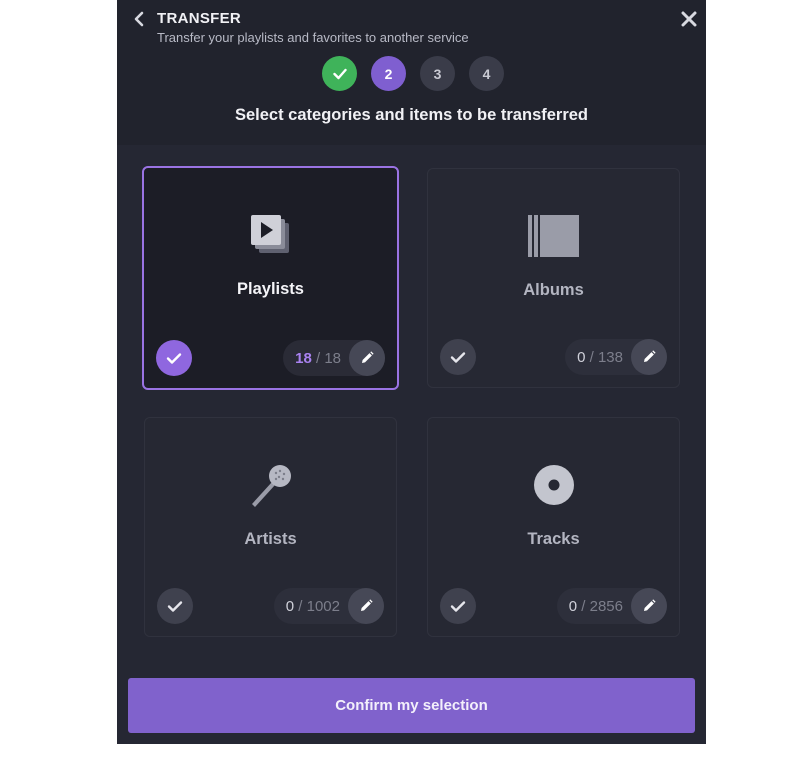 The height and width of the screenshot is (776, 800). What do you see at coordinates (553, 290) in the screenshot?
I see `category-label: Albums` at bounding box center [553, 290].